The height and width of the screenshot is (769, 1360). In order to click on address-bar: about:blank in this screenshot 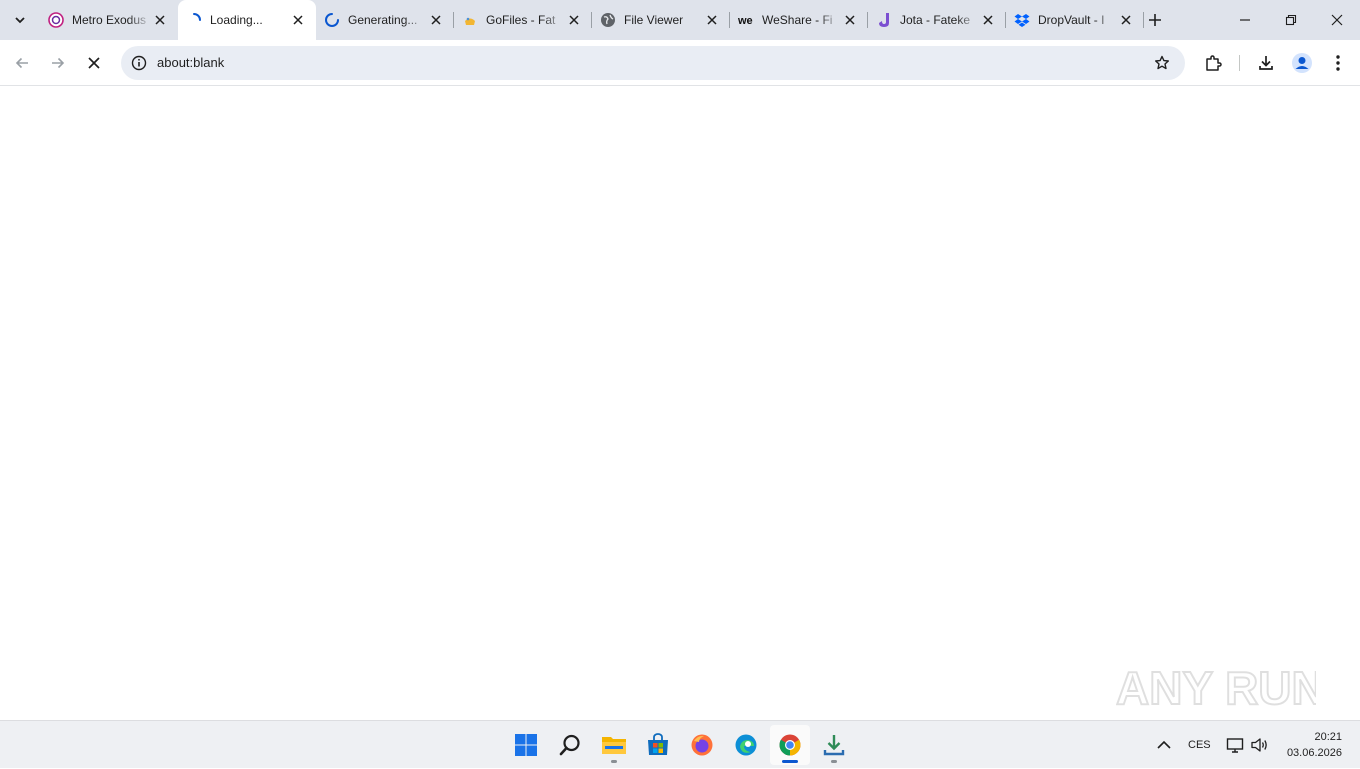, I will do `click(653, 63)`.